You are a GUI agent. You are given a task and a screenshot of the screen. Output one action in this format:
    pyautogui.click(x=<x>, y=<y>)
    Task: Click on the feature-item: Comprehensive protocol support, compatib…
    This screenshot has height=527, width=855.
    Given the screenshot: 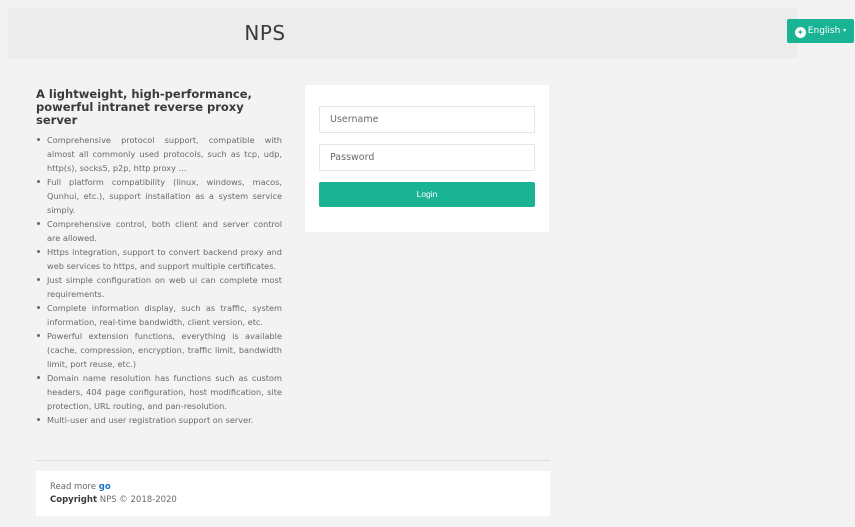 What is the action you would take?
    pyautogui.click(x=159, y=154)
    